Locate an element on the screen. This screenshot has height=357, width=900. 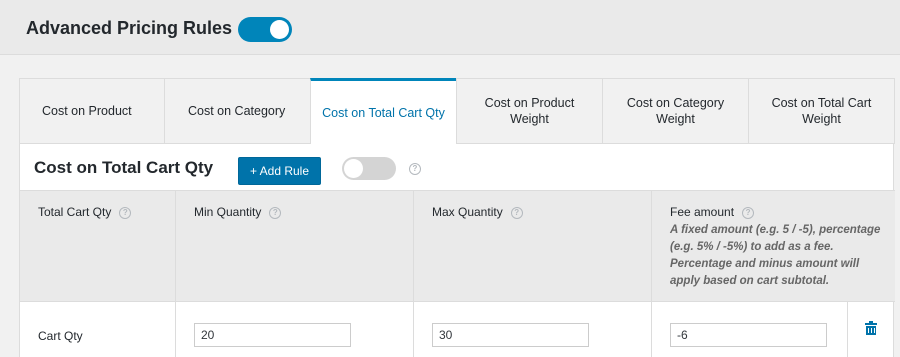
delete-cell is located at coordinates (871, 329).